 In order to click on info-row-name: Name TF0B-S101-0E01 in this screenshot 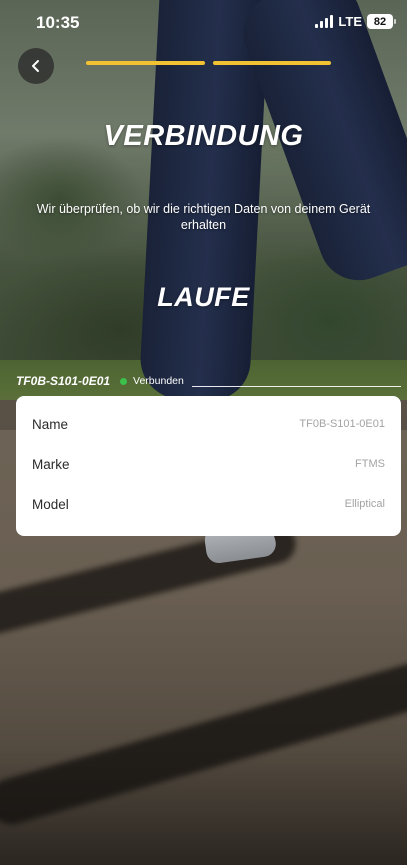, I will do `click(208, 424)`.